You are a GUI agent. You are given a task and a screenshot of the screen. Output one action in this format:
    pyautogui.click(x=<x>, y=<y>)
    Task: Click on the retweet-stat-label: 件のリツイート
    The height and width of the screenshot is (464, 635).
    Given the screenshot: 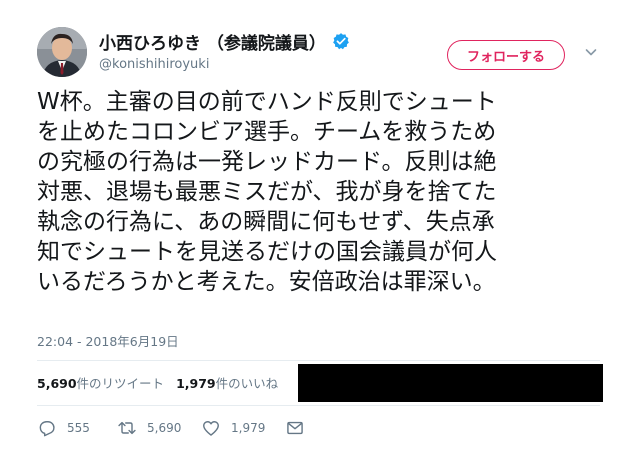 What is the action you would take?
    pyautogui.click(x=120, y=383)
    